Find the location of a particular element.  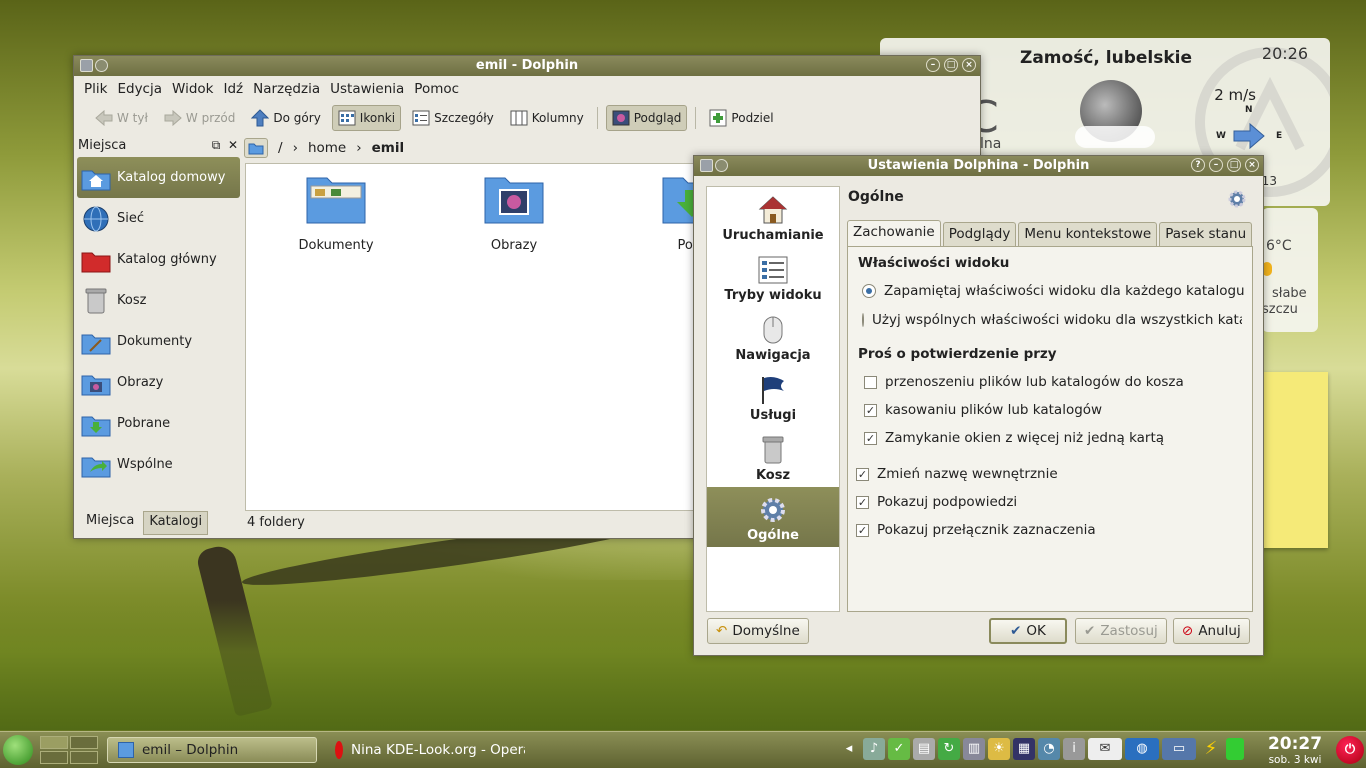

menu-edycja: Edycja is located at coordinates (139, 89).